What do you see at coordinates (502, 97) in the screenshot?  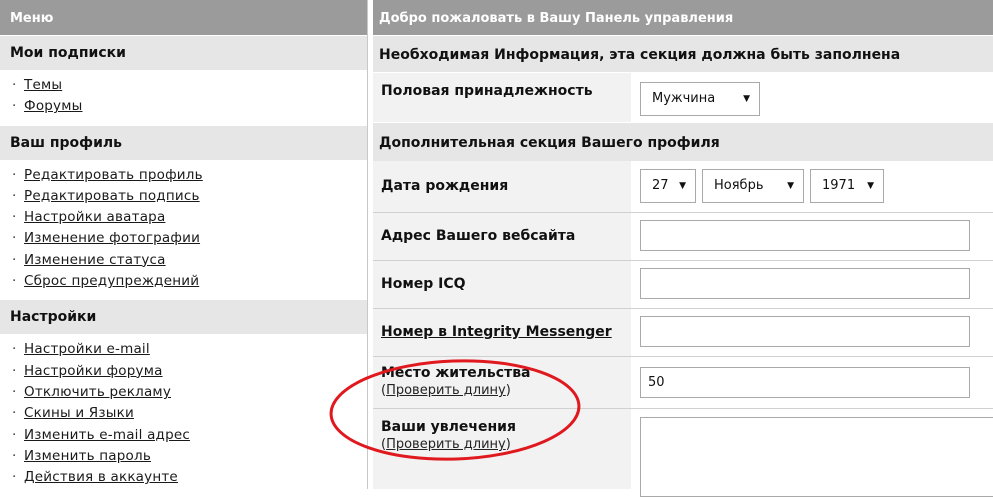 I see `gender-label: Половая принадлежность` at bounding box center [502, 97].